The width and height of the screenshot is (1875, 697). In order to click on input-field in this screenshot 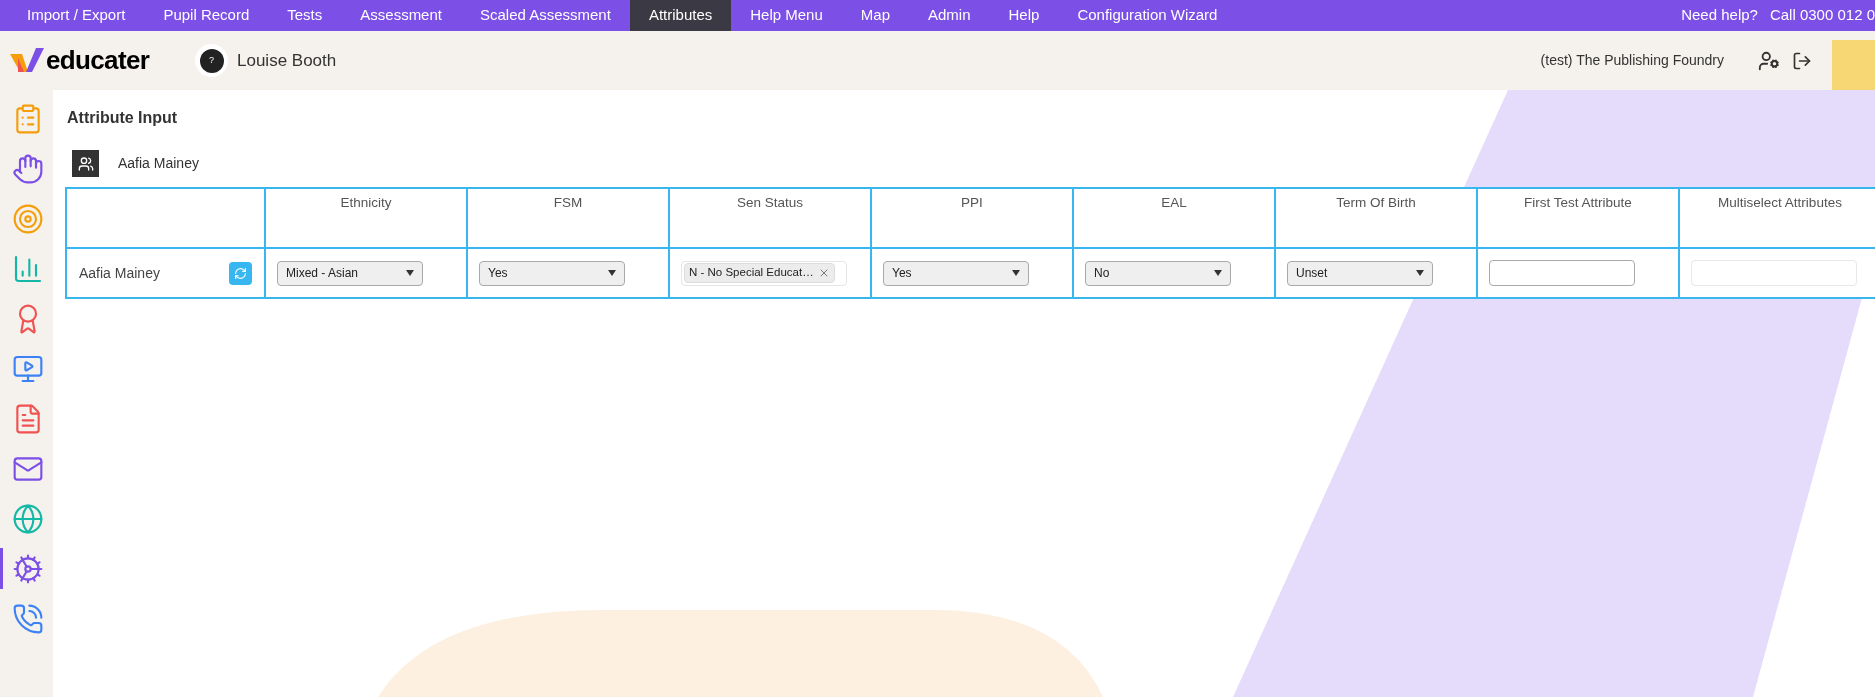, I will do `click(1562, 273)`.